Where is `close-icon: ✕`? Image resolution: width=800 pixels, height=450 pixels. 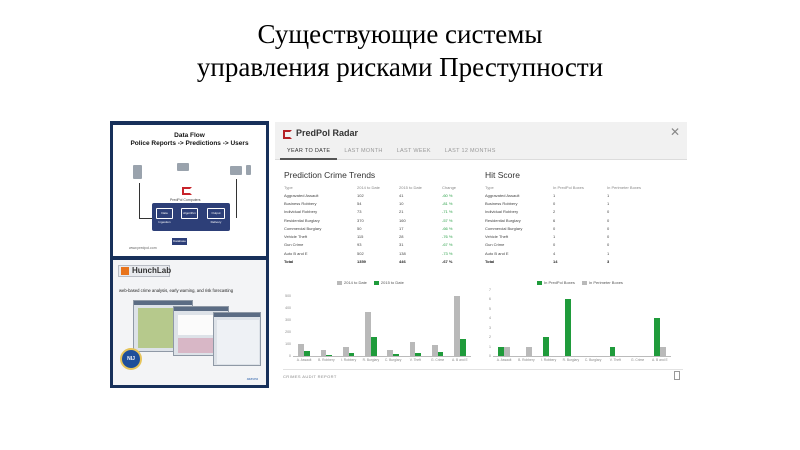 close-icon: ✕ is located at coordinates (675, 132).